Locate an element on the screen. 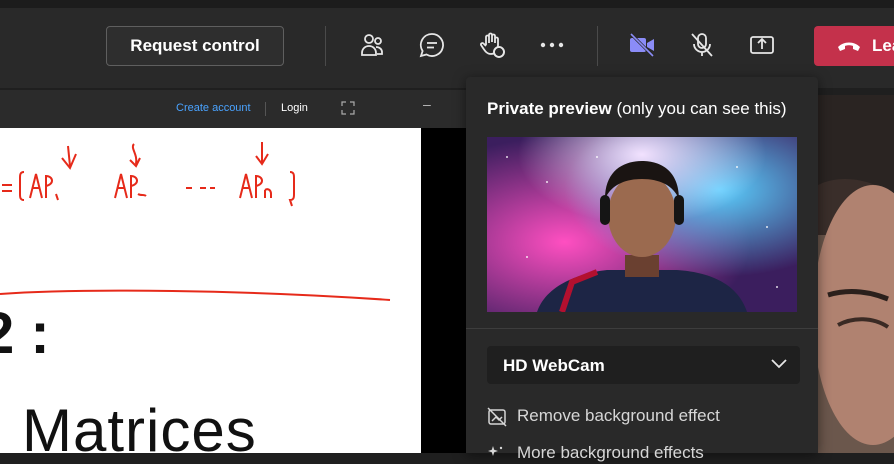 The height and width of the screenshot is (464, 894). expand-icon is located at coordinates (348, 108).